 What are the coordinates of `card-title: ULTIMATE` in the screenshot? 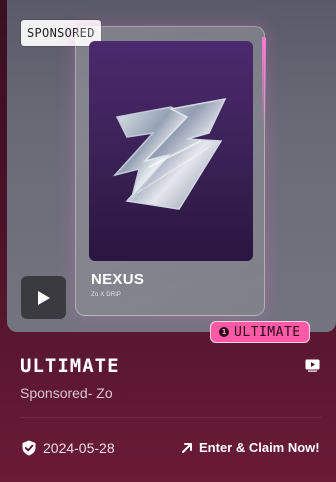 It's located at (70, 366).